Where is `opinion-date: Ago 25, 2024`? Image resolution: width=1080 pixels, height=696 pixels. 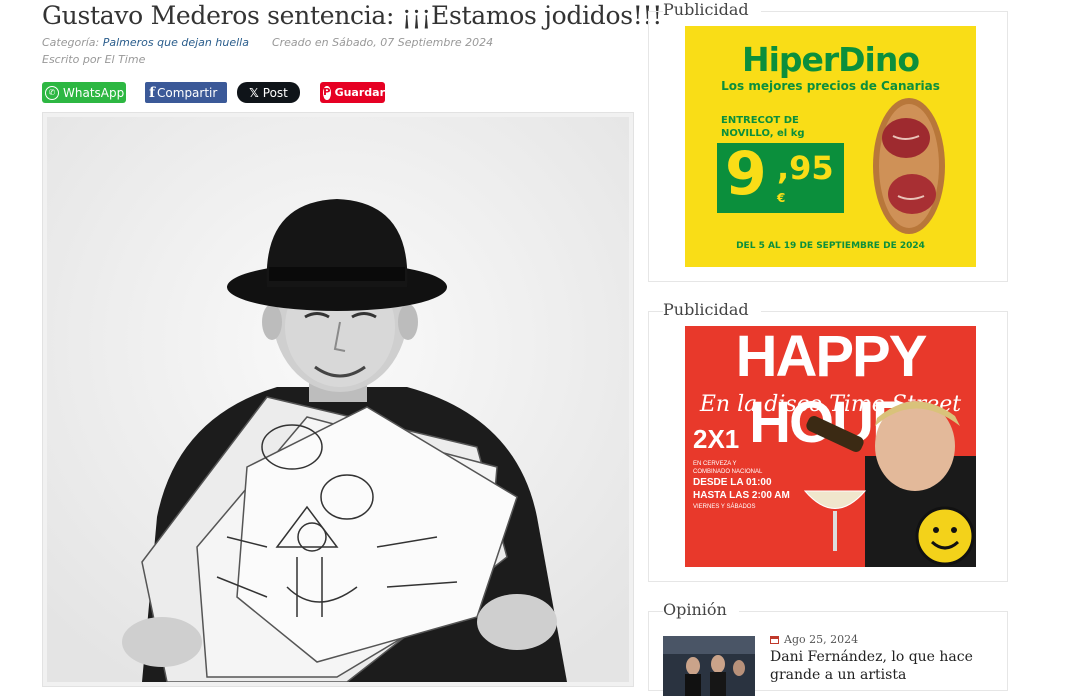 opinion-date: Ago 25, 2024 is located at coordinates (814, 639).